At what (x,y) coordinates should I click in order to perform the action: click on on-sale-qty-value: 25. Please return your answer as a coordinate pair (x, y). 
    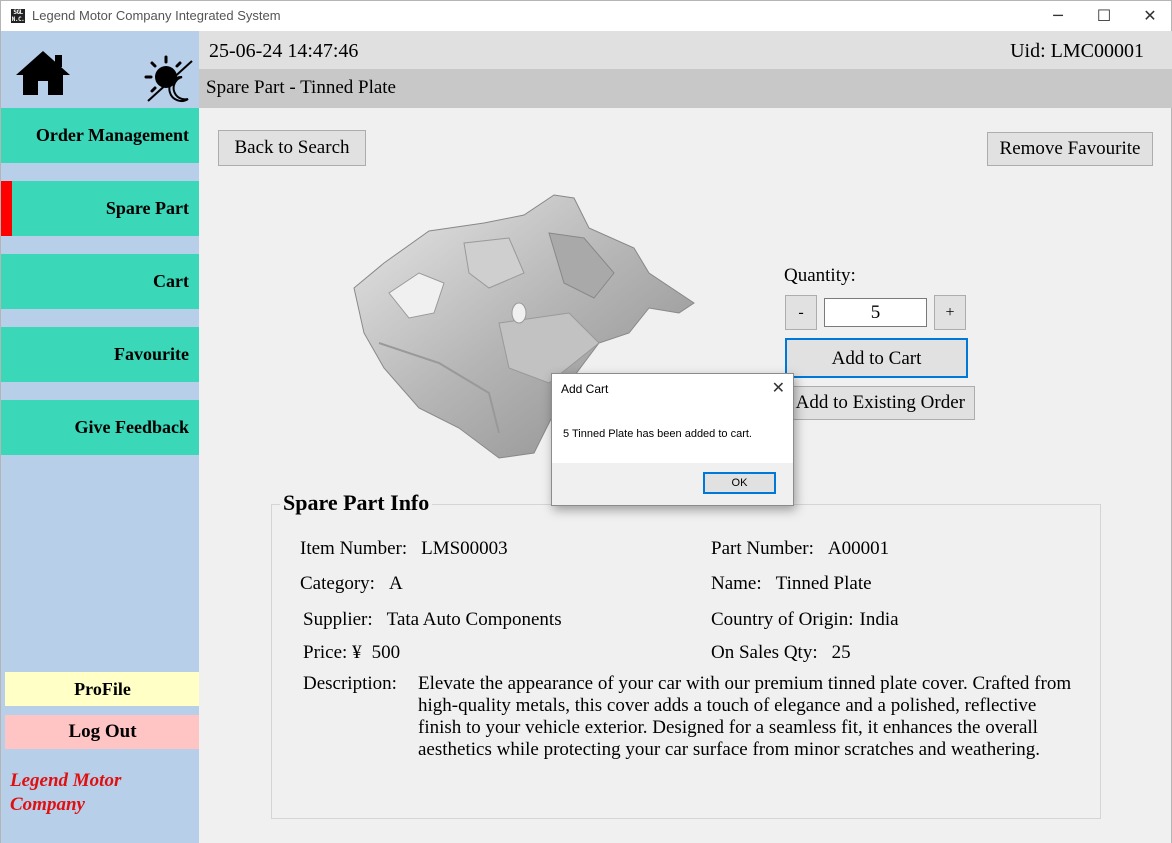
    Looking at the image, I should click on (841, 652).